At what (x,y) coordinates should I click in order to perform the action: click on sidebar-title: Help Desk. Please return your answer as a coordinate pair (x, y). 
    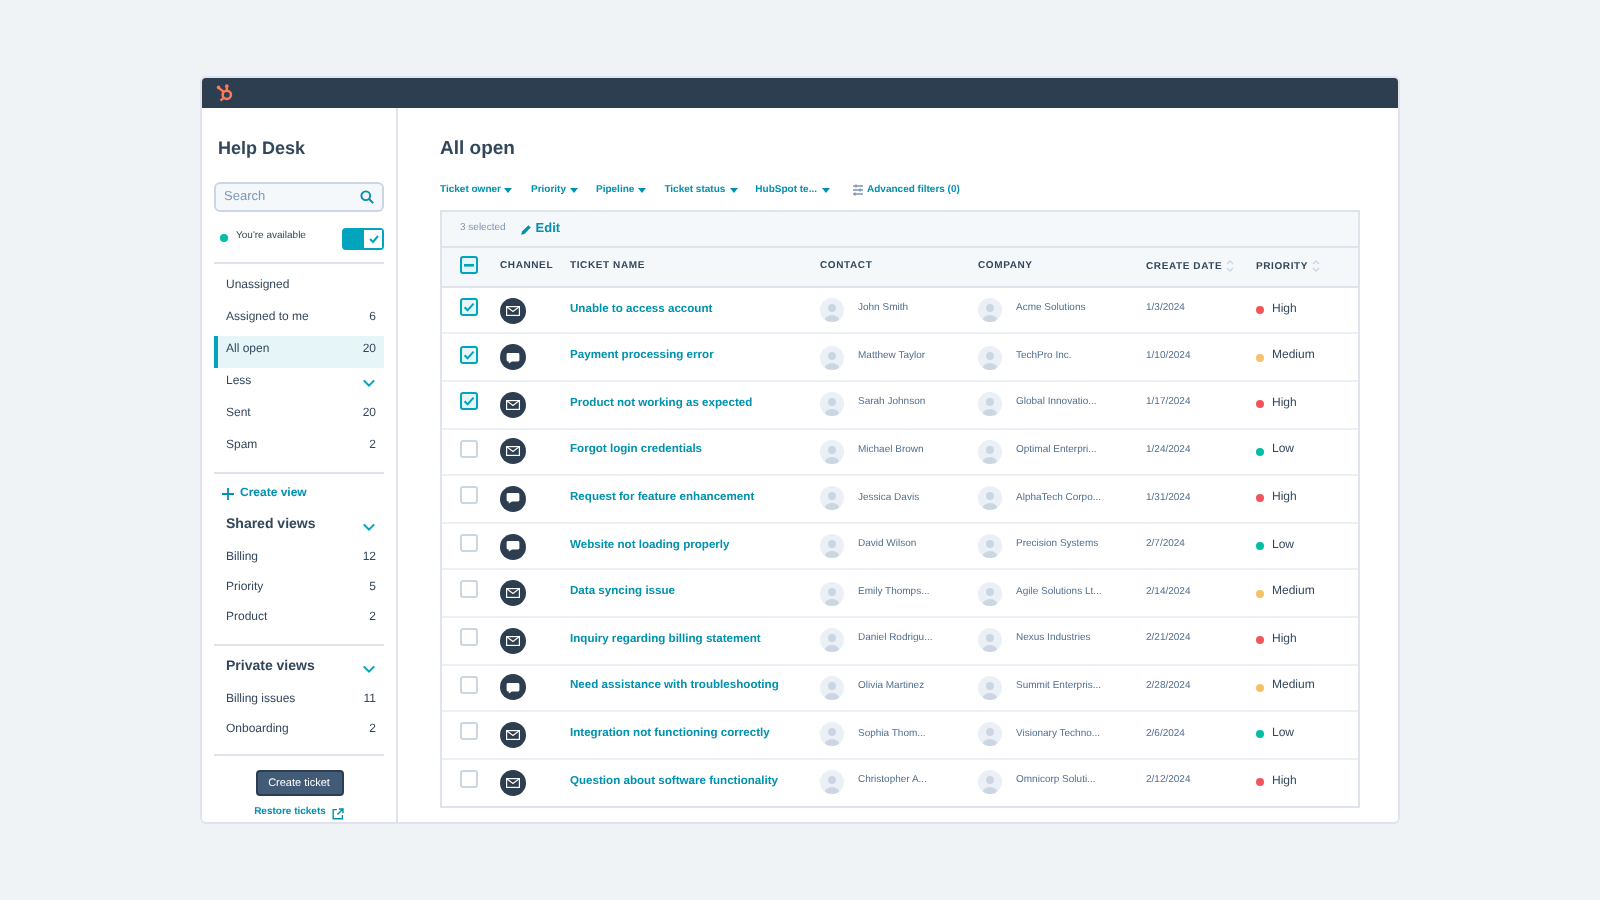
    Looking at the image, I should click on (263, 149).